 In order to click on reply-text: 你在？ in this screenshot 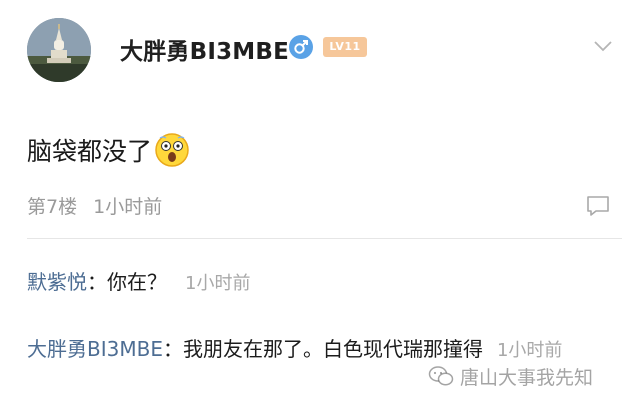, I will do `click(137, 282)`.